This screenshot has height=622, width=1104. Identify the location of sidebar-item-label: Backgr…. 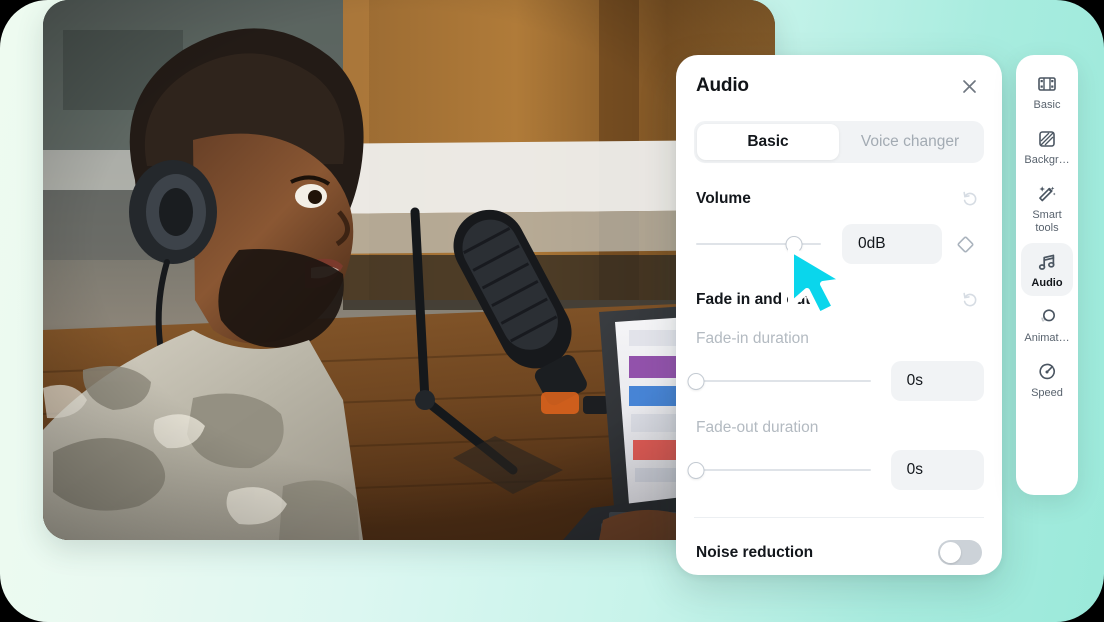
(1047, 160).